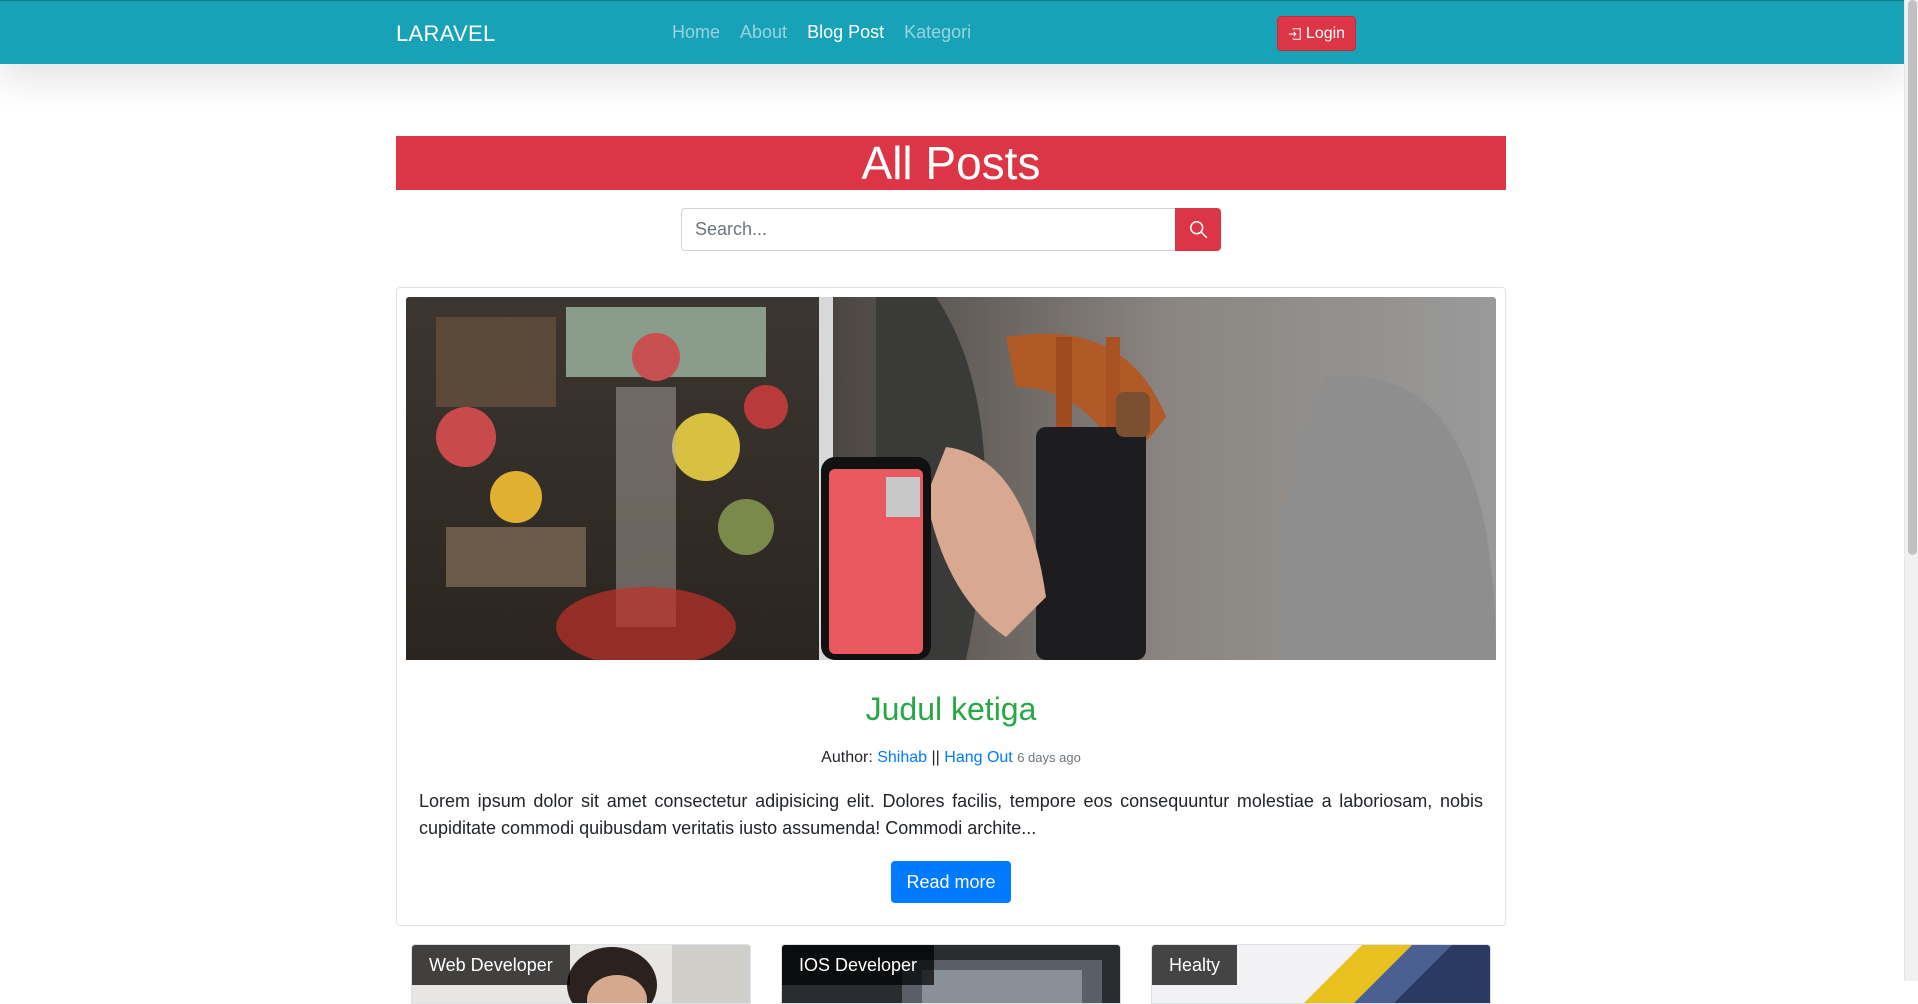  I want to click on post-card: Web Developer, so click(581, 974).